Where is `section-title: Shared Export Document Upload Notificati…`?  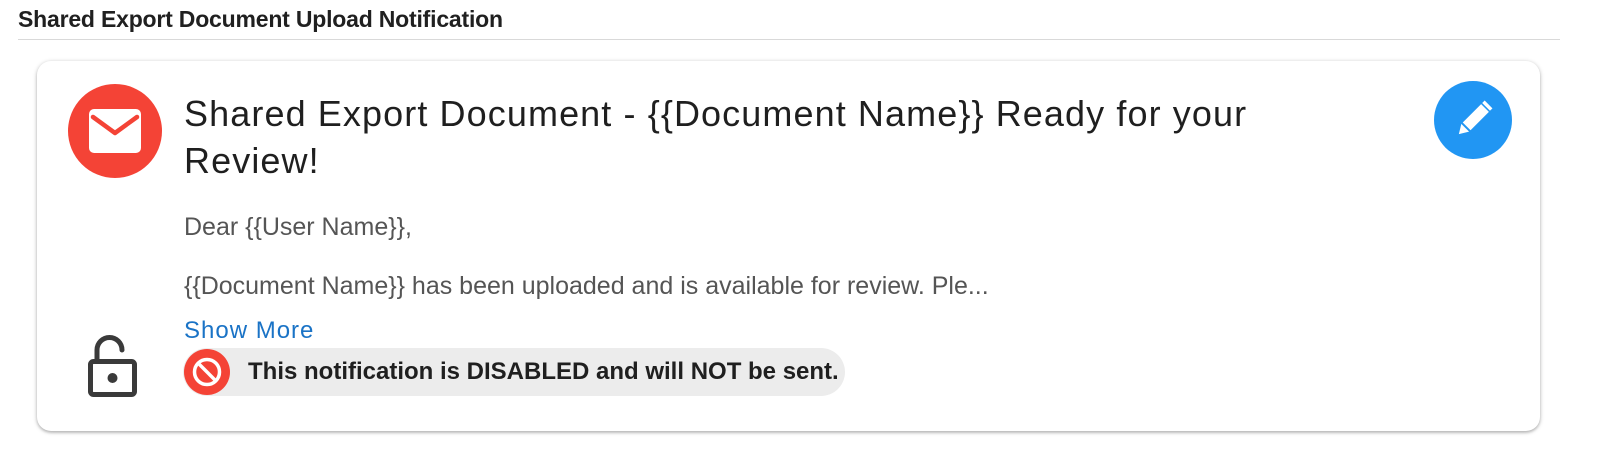
section-title: Shared Export Document Upload Notificati… is located at coordinates (260, 19).